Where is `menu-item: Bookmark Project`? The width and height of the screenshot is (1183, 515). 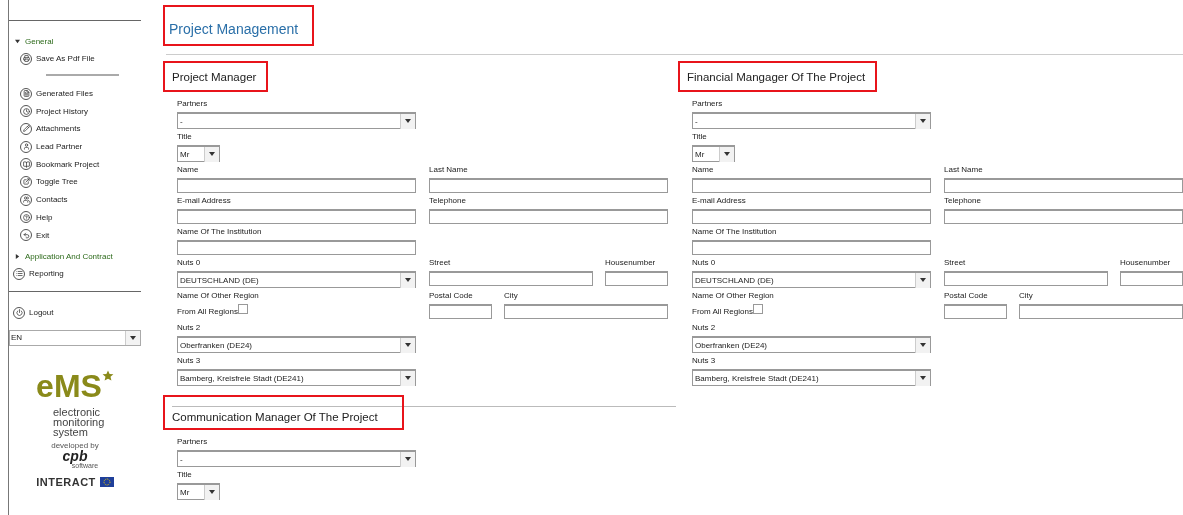
menu-item: Bookmark Project is located at coordinates (75, 164).